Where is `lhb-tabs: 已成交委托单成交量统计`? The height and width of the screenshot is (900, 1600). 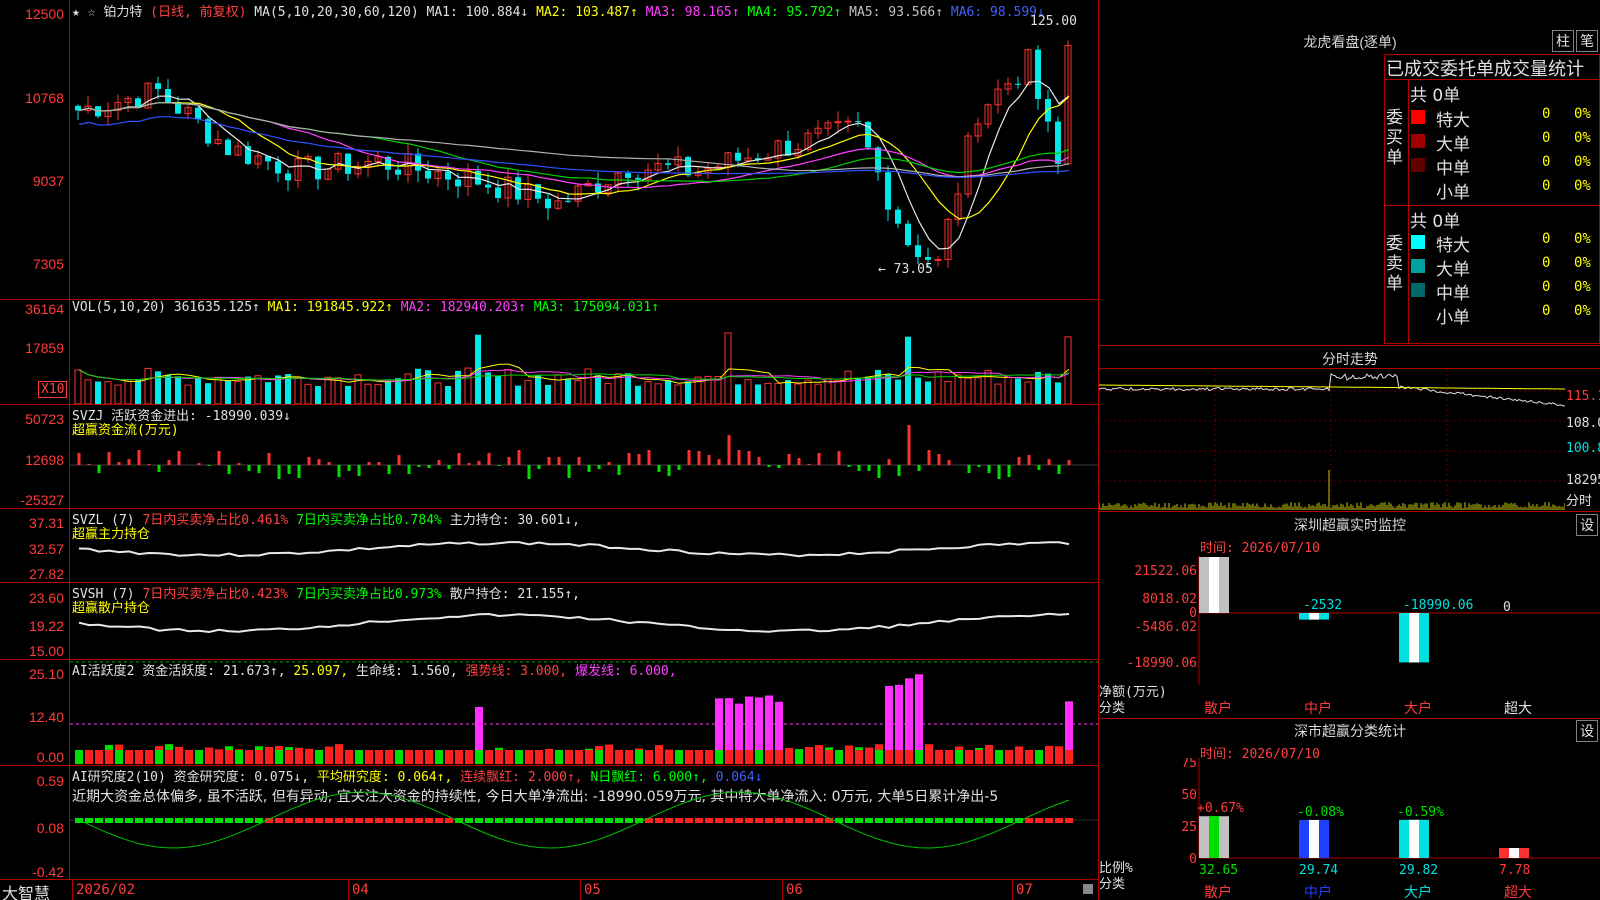 lhb-tabs: 已成交委托单成交量统计 is located at coordinates (1493, 68).